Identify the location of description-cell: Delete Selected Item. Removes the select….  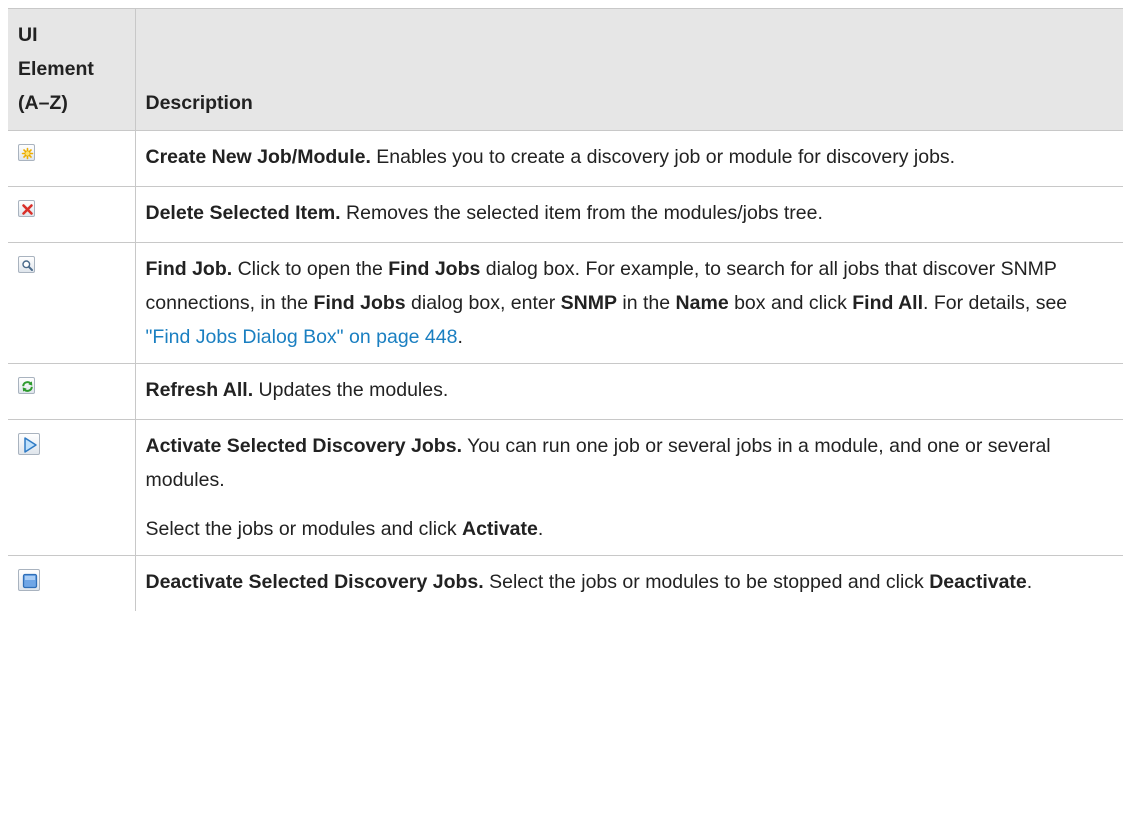
(628, 214).